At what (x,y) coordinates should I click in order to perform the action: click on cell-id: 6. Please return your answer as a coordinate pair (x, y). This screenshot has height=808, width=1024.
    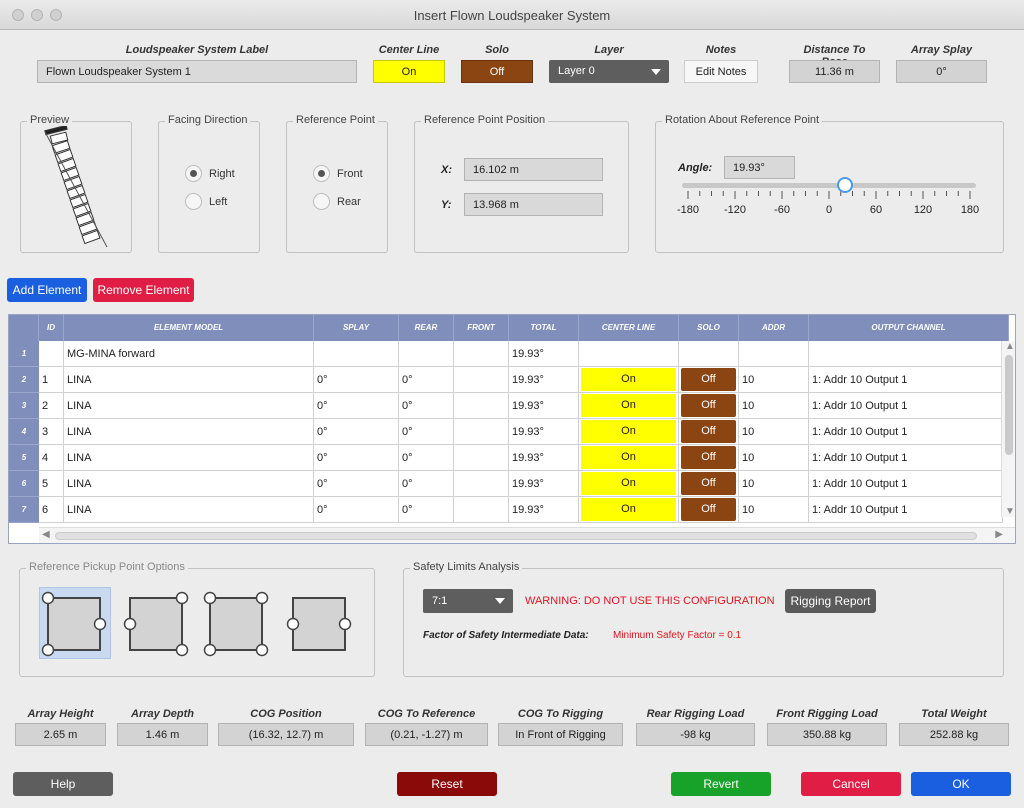
    Looking at the image, I should click on (51, 510).